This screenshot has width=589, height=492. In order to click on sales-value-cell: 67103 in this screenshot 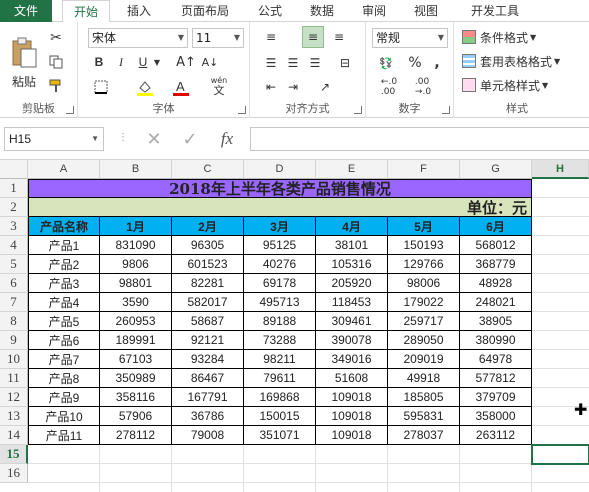, I will do `click(136, 359)`.